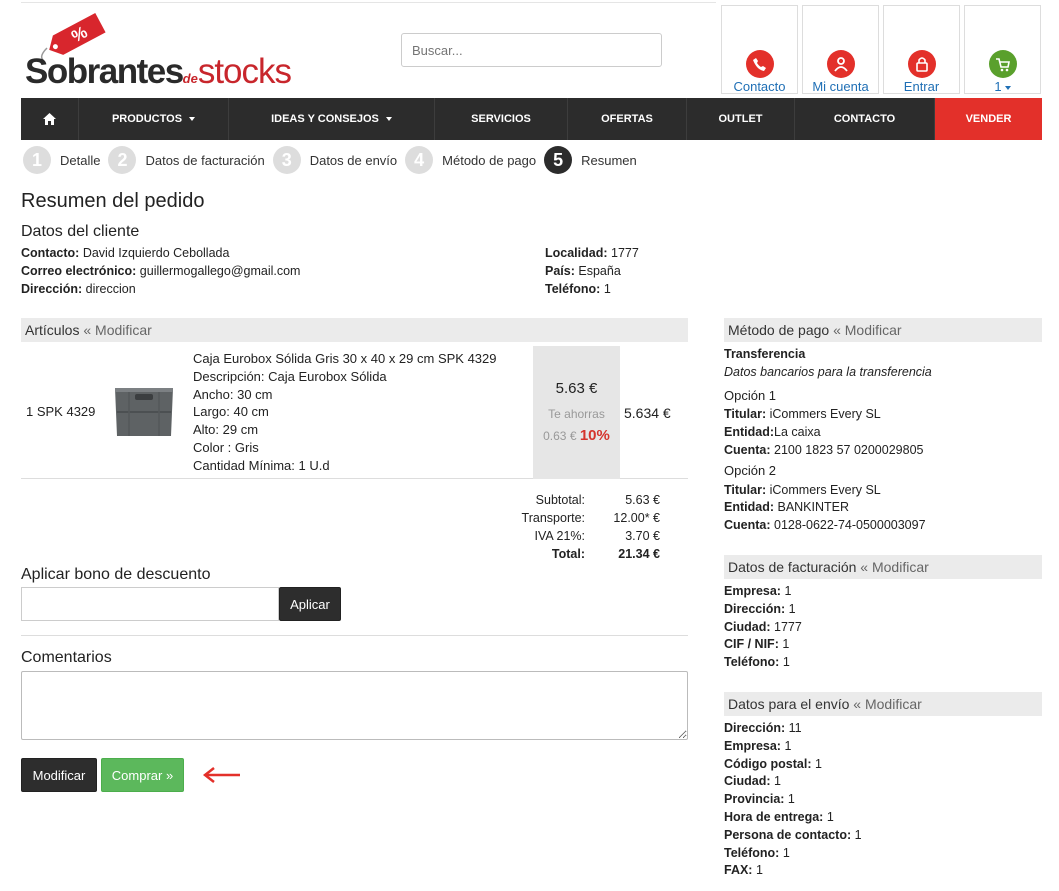 The height and width of the screenshot is (891, 1059). What do you see at coordinates (1002, 64) in the screenshot?
I see `cart-icon` at bounding box center [1002, 64].